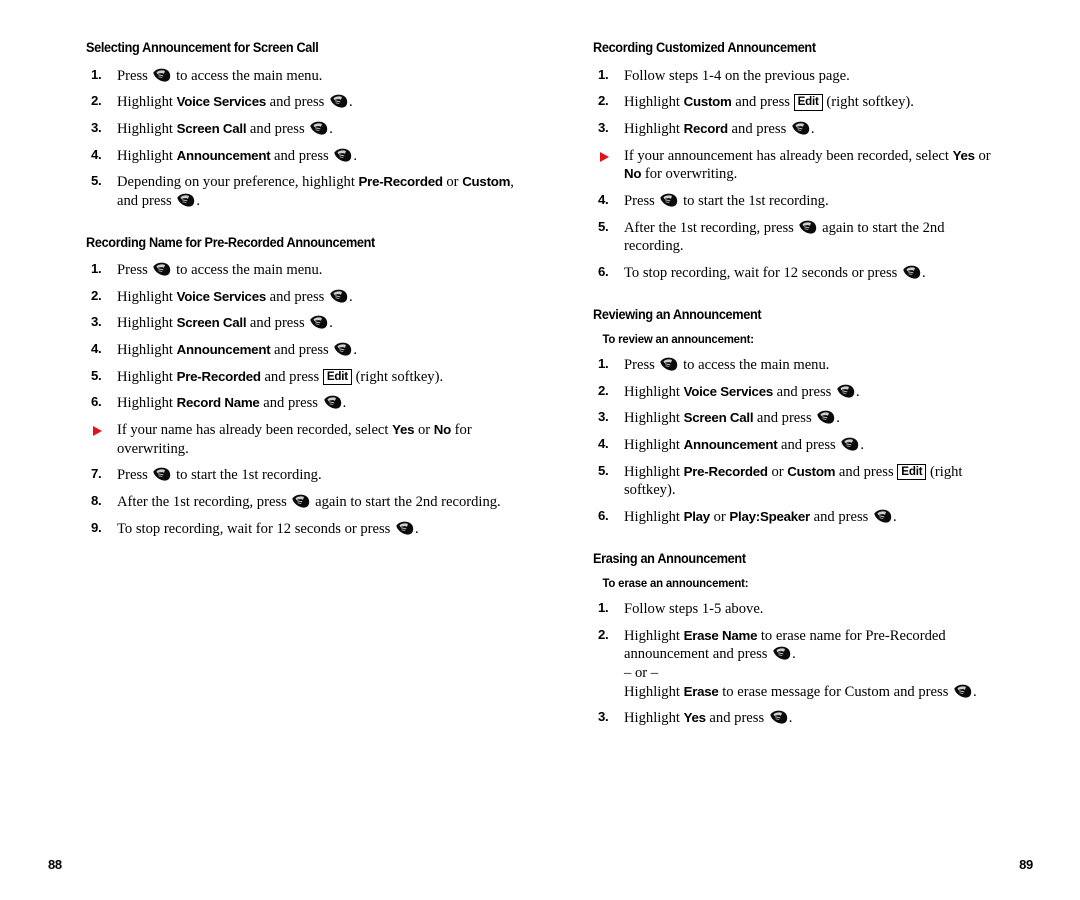  I want to click on menu-item-name: Record Name, so click(218, 403).